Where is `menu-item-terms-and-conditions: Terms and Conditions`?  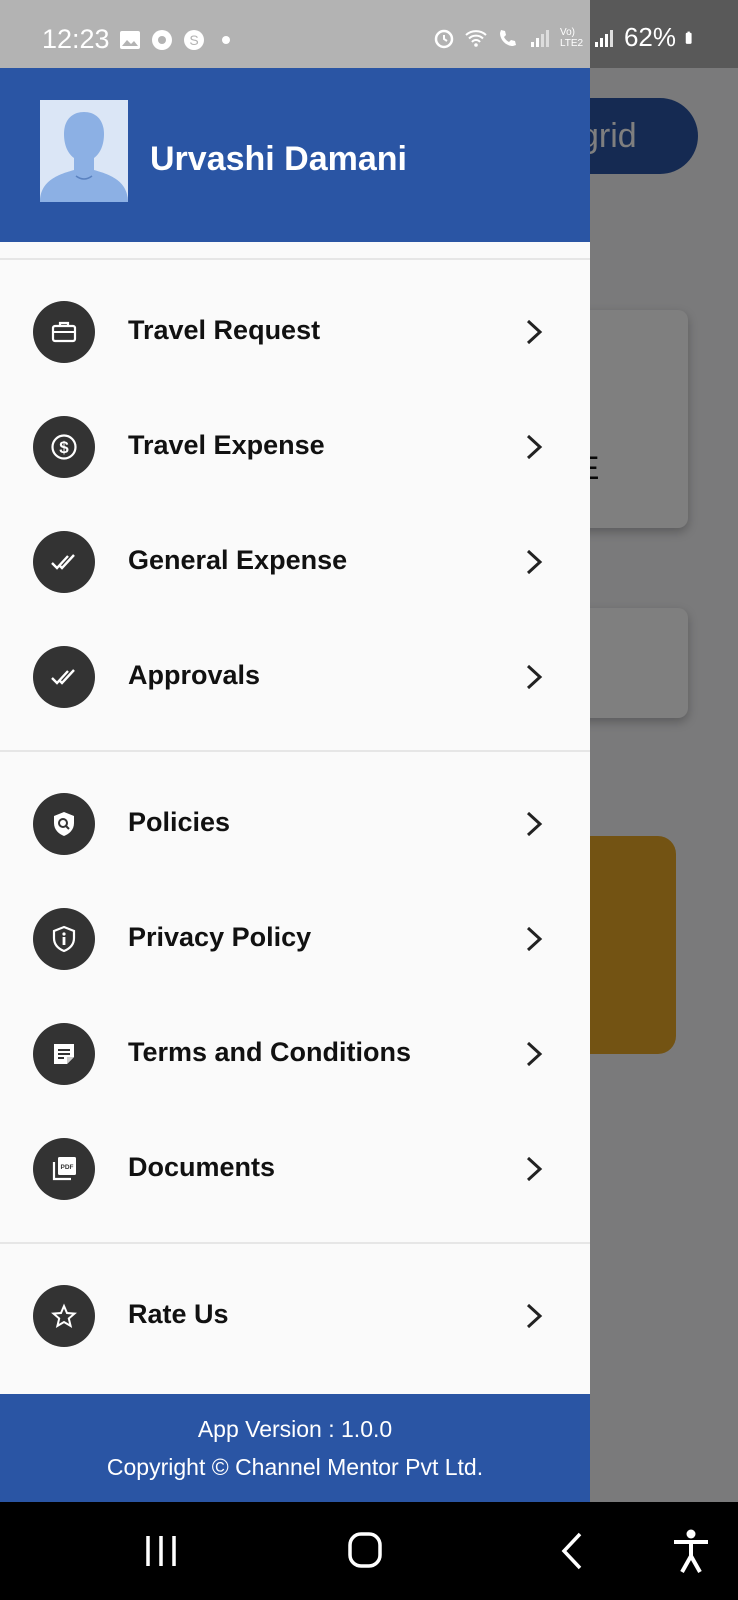 menu-item-terms-and-conditions: Terms and Conditions is located at coordinates (295, 1054).